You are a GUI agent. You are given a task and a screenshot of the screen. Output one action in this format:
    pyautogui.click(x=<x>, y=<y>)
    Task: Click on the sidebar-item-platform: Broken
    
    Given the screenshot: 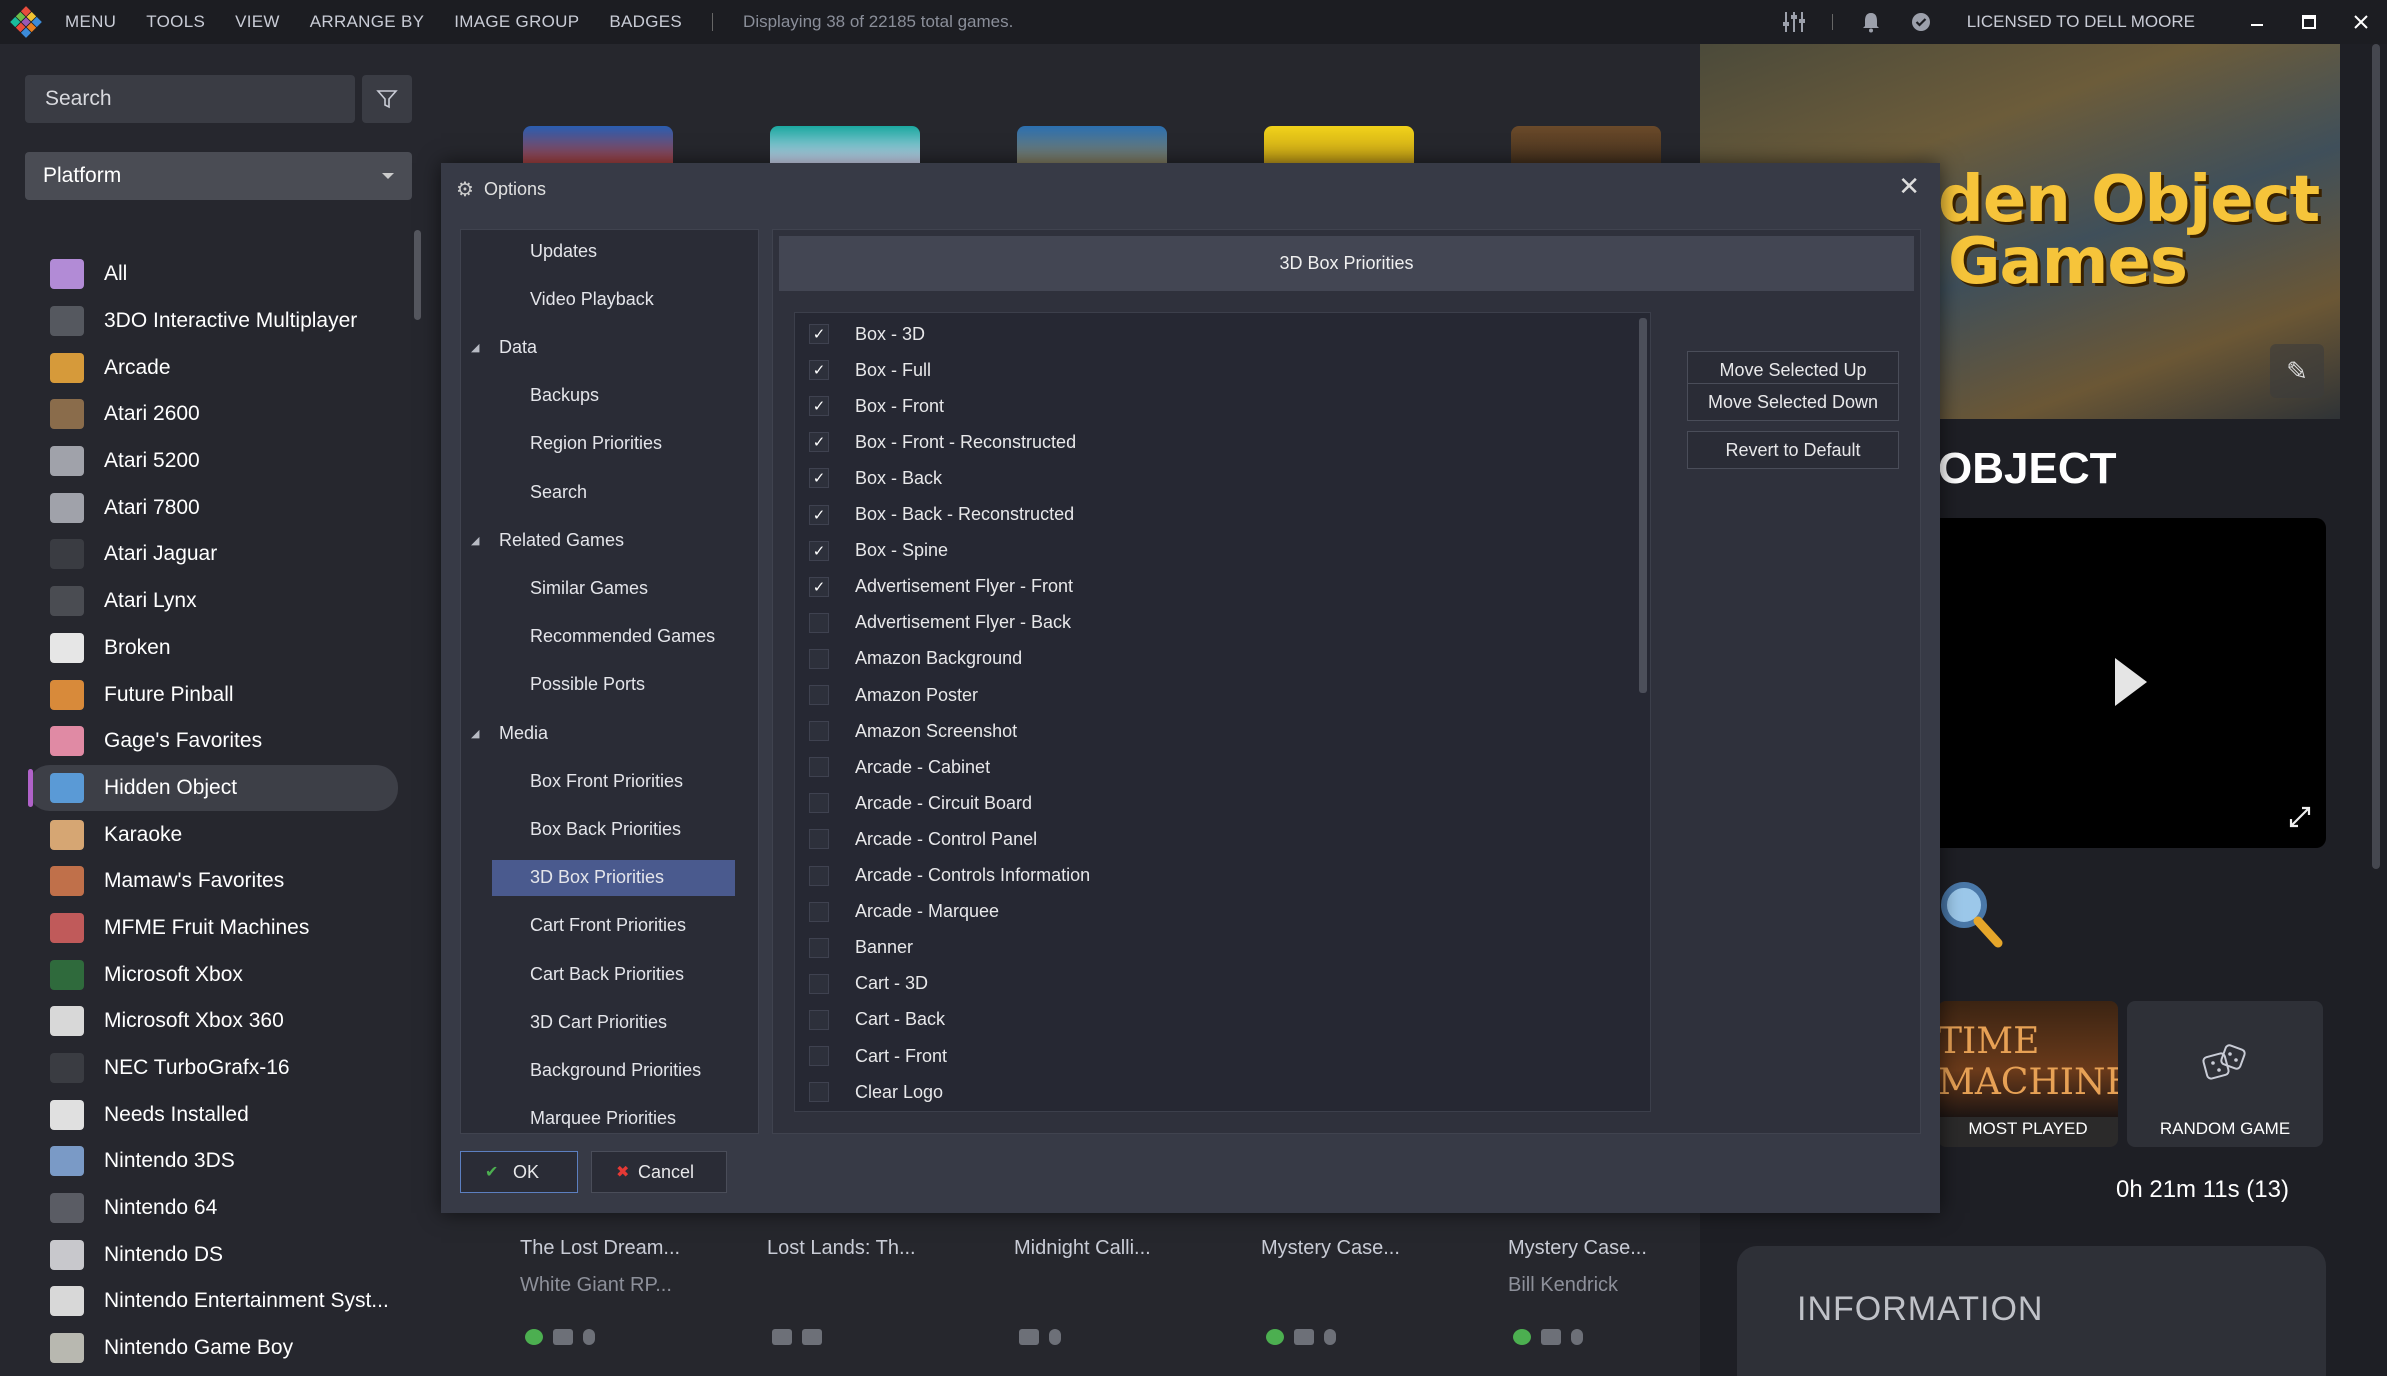 What is the action you would take?
    pyautogui.click(x=213, y=648)
    